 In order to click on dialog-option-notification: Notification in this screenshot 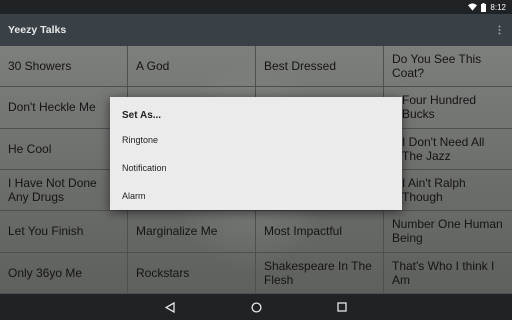, I will do `click(256, 168)`.